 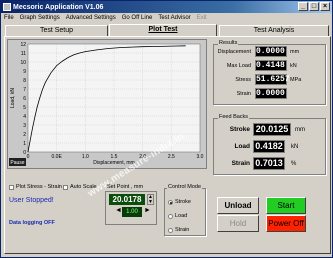 What do you see at coordinates (118, 211) in the screenshot?
I see `decrement-arrow-icon: ◄` at bounding box center [118, 211].